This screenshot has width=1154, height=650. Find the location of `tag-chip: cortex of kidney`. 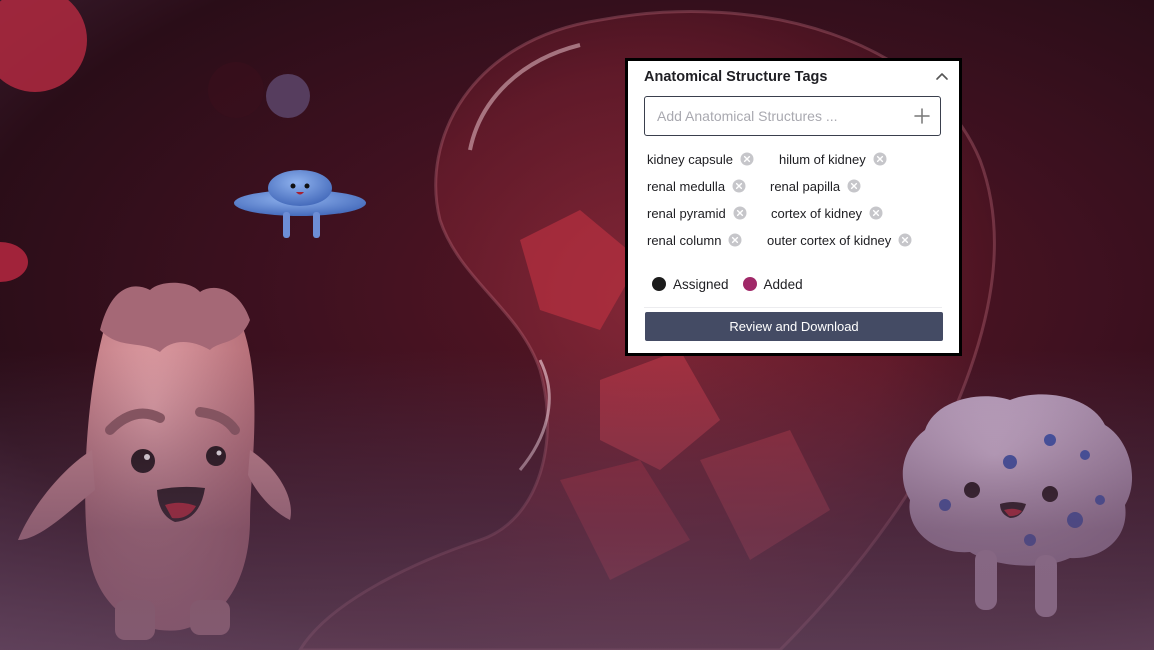

tag-chip: cortex of kidney is located at coordinates (827, 213).